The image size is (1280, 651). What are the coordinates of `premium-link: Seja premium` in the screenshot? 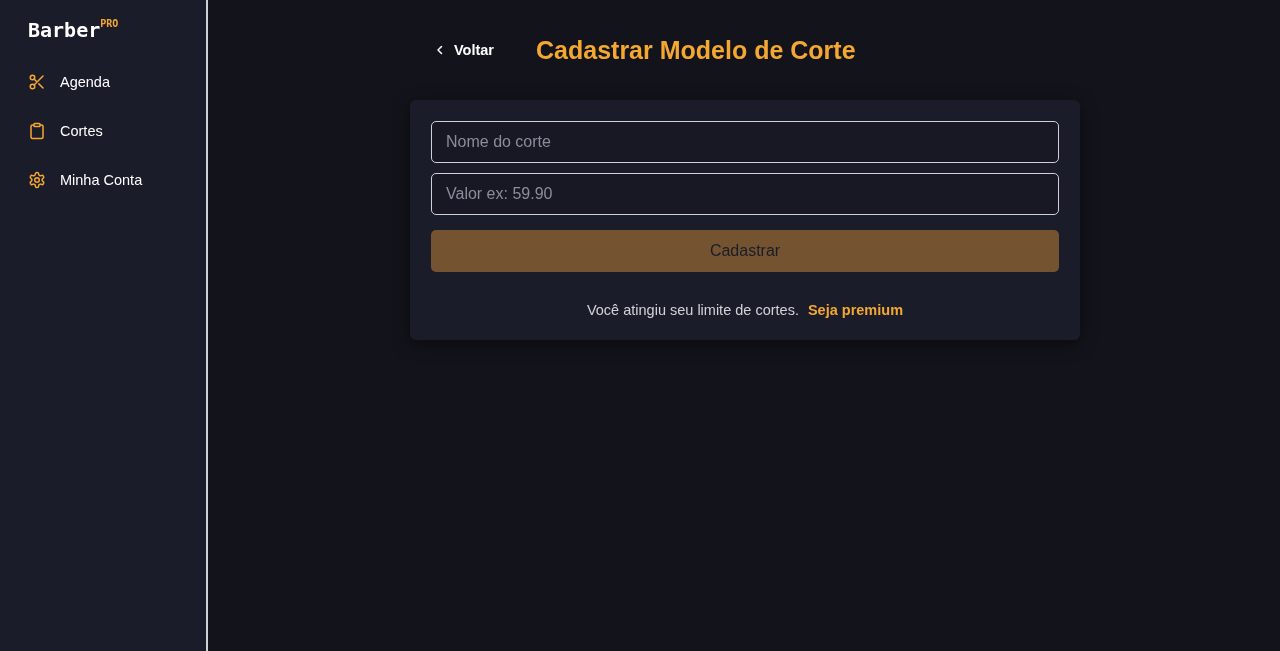 It's located at (855, 310).